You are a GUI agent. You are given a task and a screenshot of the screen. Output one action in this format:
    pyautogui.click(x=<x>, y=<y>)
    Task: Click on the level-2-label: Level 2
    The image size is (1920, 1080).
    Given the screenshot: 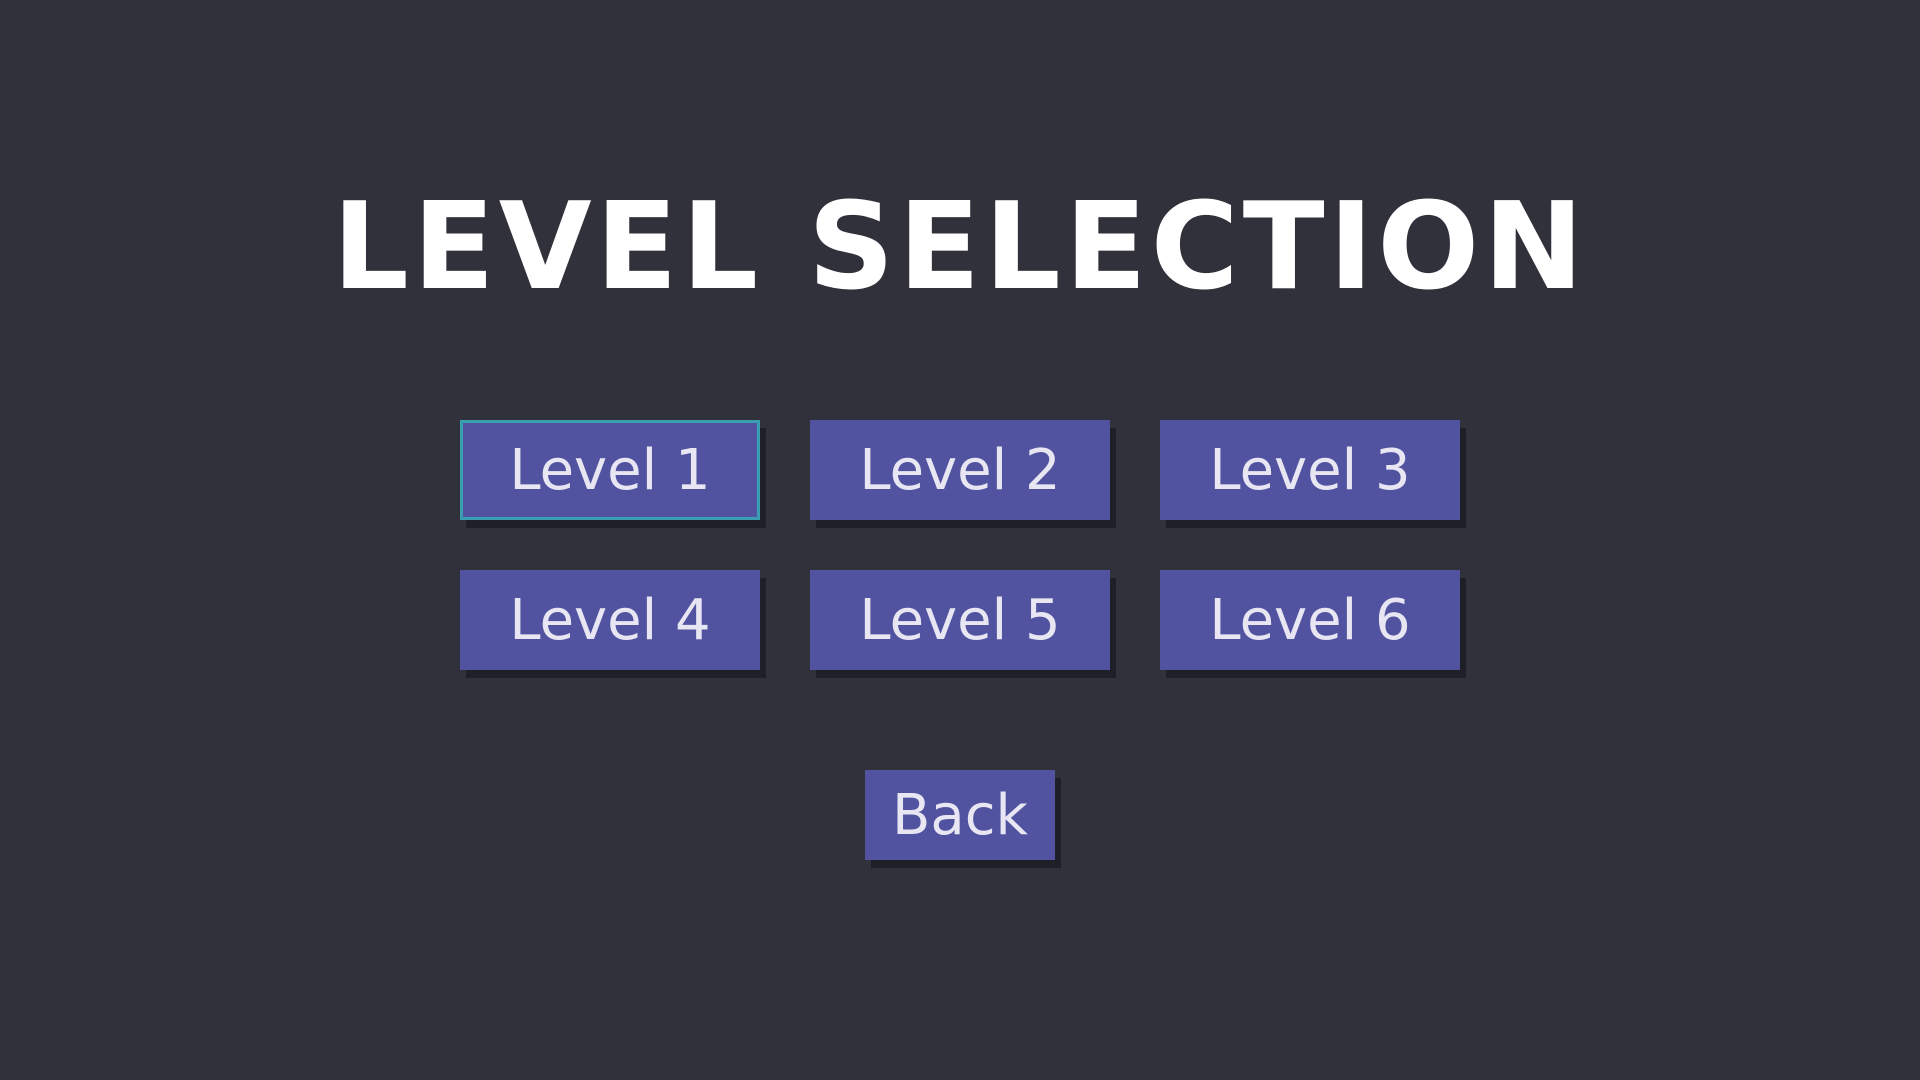 What is the action you would take?
    pyautogui.click(x=960, y=470)
    